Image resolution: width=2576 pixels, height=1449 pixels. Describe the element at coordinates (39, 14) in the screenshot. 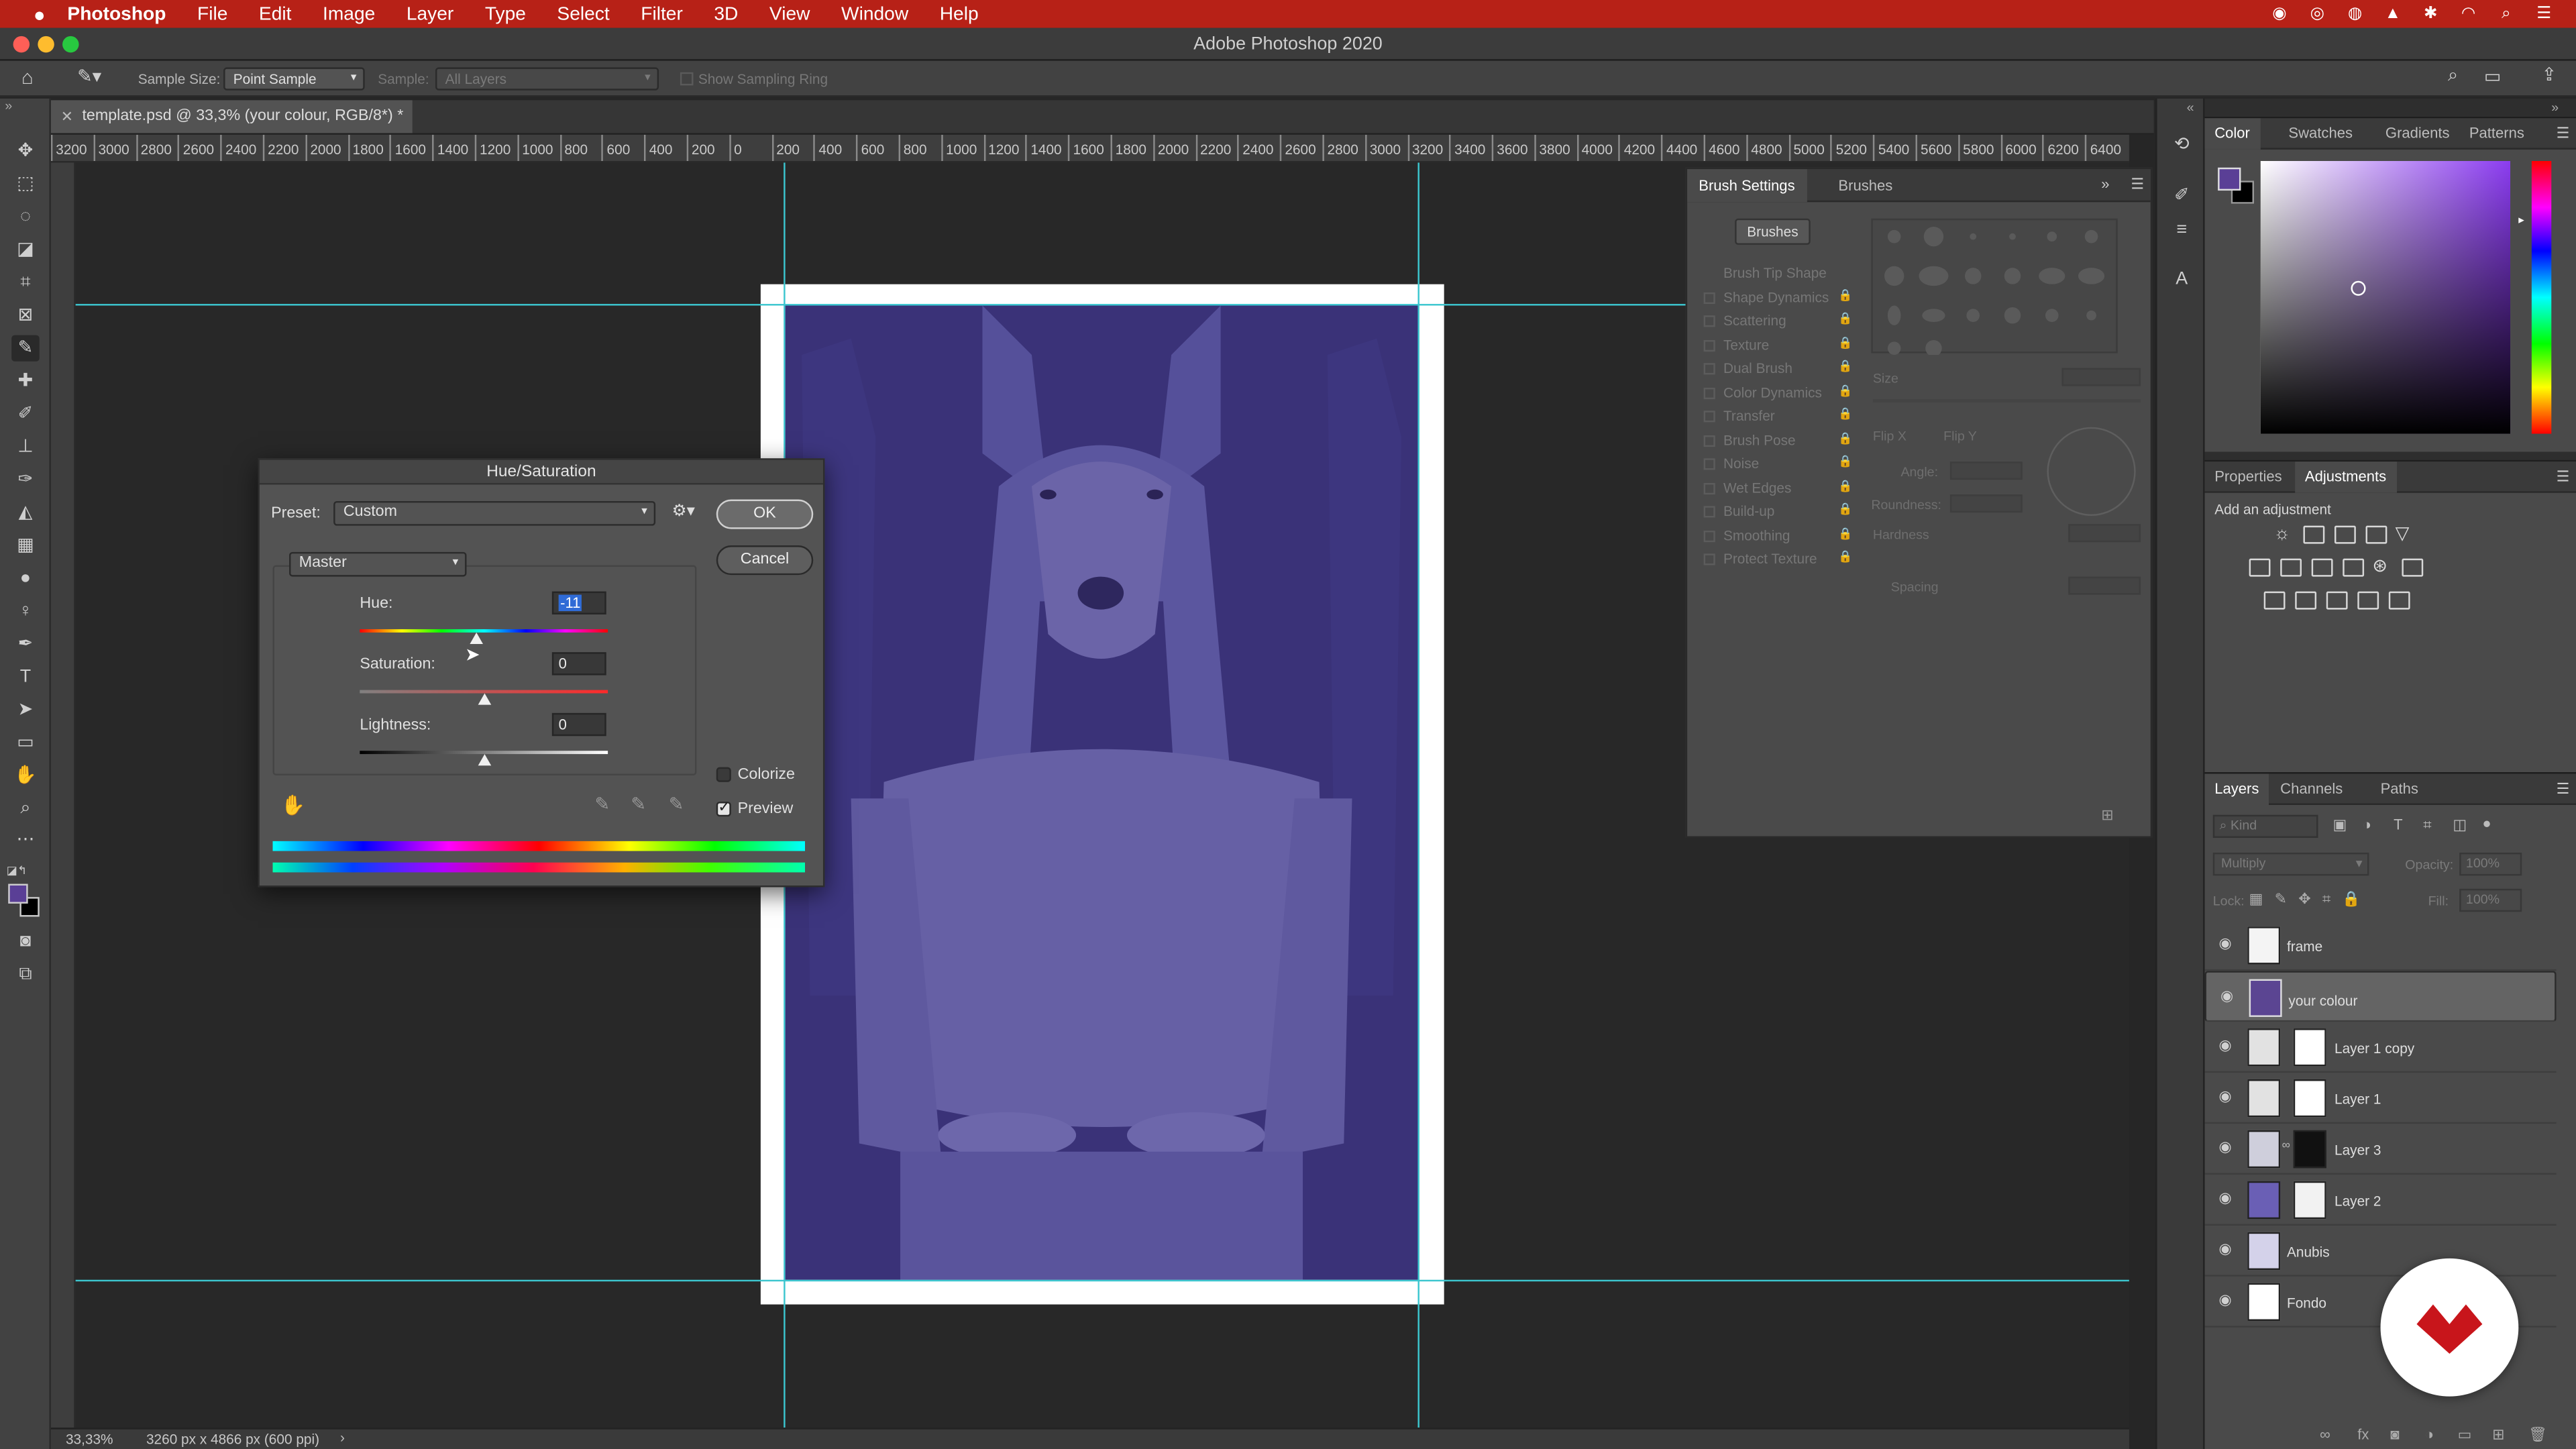

I see `apple-icon: ●` at that location.